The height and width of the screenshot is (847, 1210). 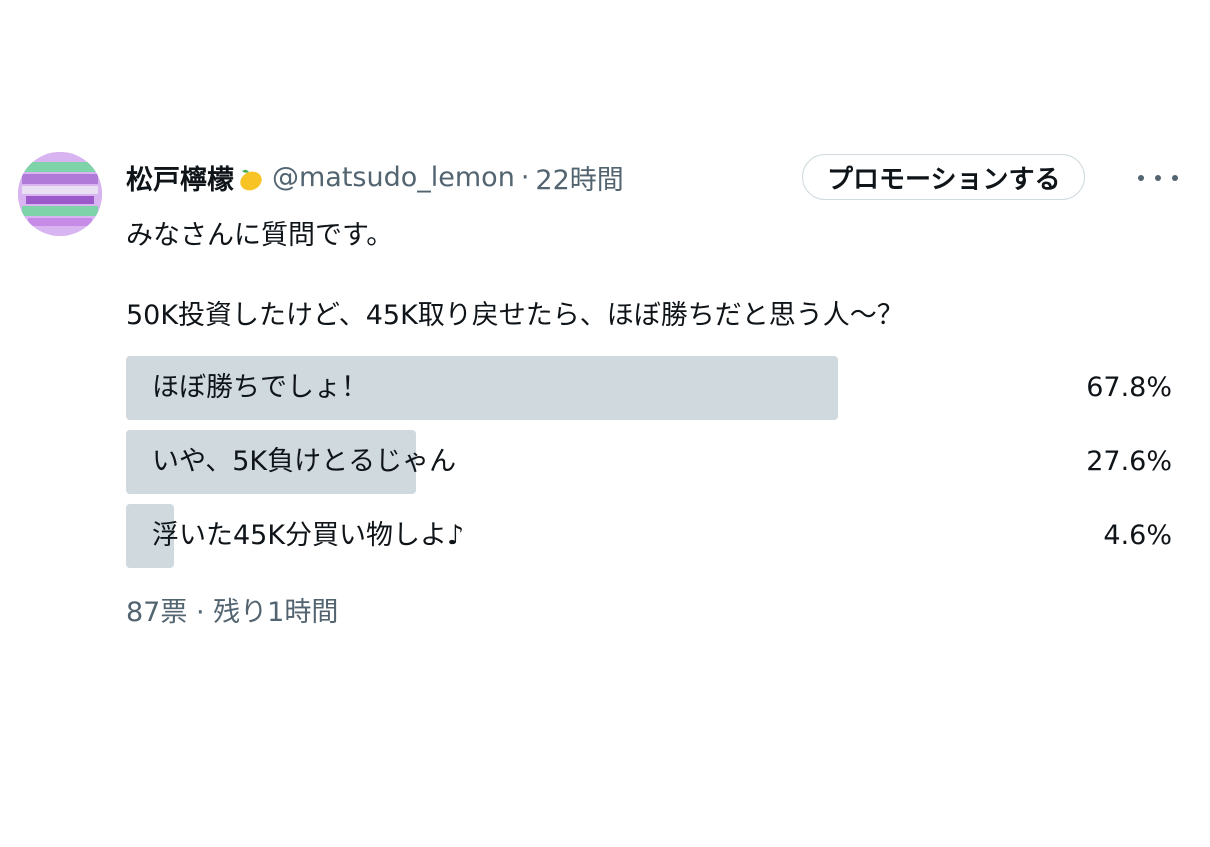 What do you see at coordinates (304, 461) in the screenshot?
I see `poll-option-label: いや、5K負けとるじゃん` at bounding box center [304, 461].